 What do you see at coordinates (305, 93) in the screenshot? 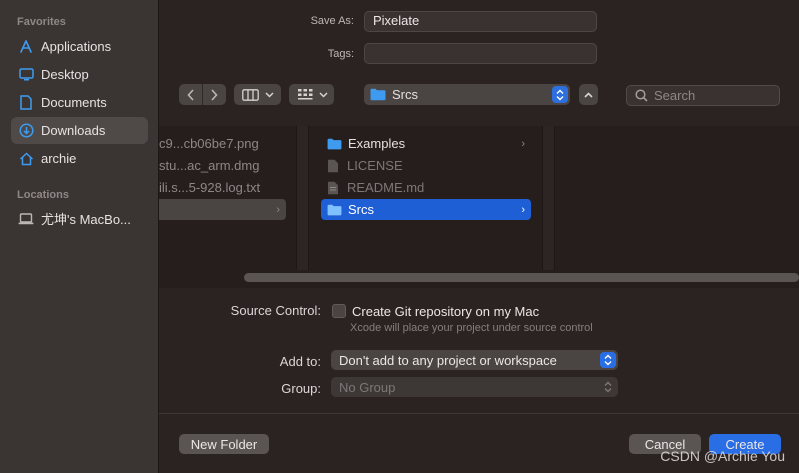
I see `grid-icon` at bounding box center [305, 93].